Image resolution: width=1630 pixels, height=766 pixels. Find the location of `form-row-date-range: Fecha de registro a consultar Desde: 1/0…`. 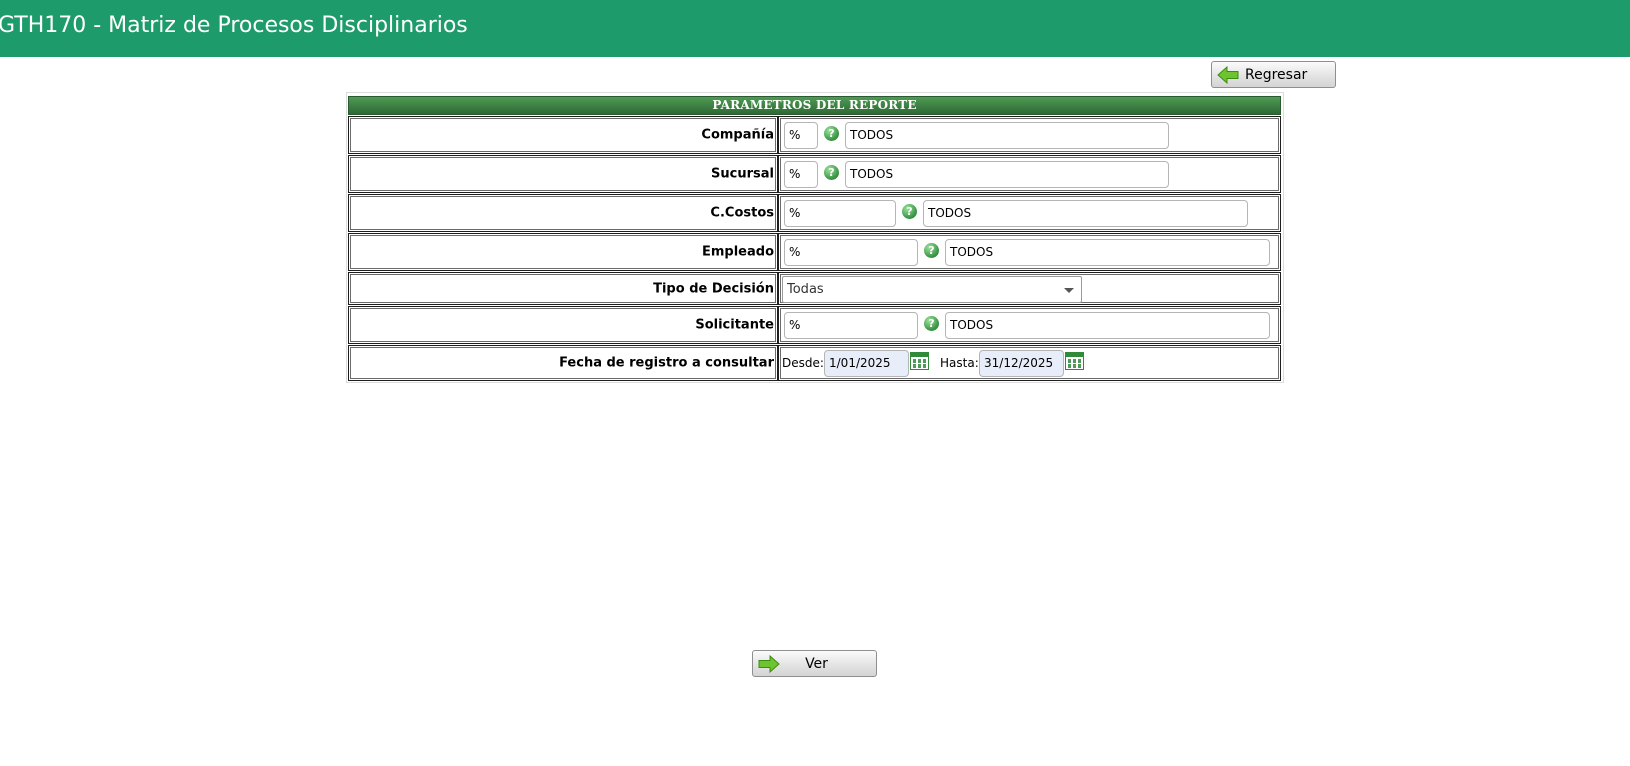

form-row-date-range: Fecha de registro a consultar Desde: 1/0… is located at coordinates (814, 363).